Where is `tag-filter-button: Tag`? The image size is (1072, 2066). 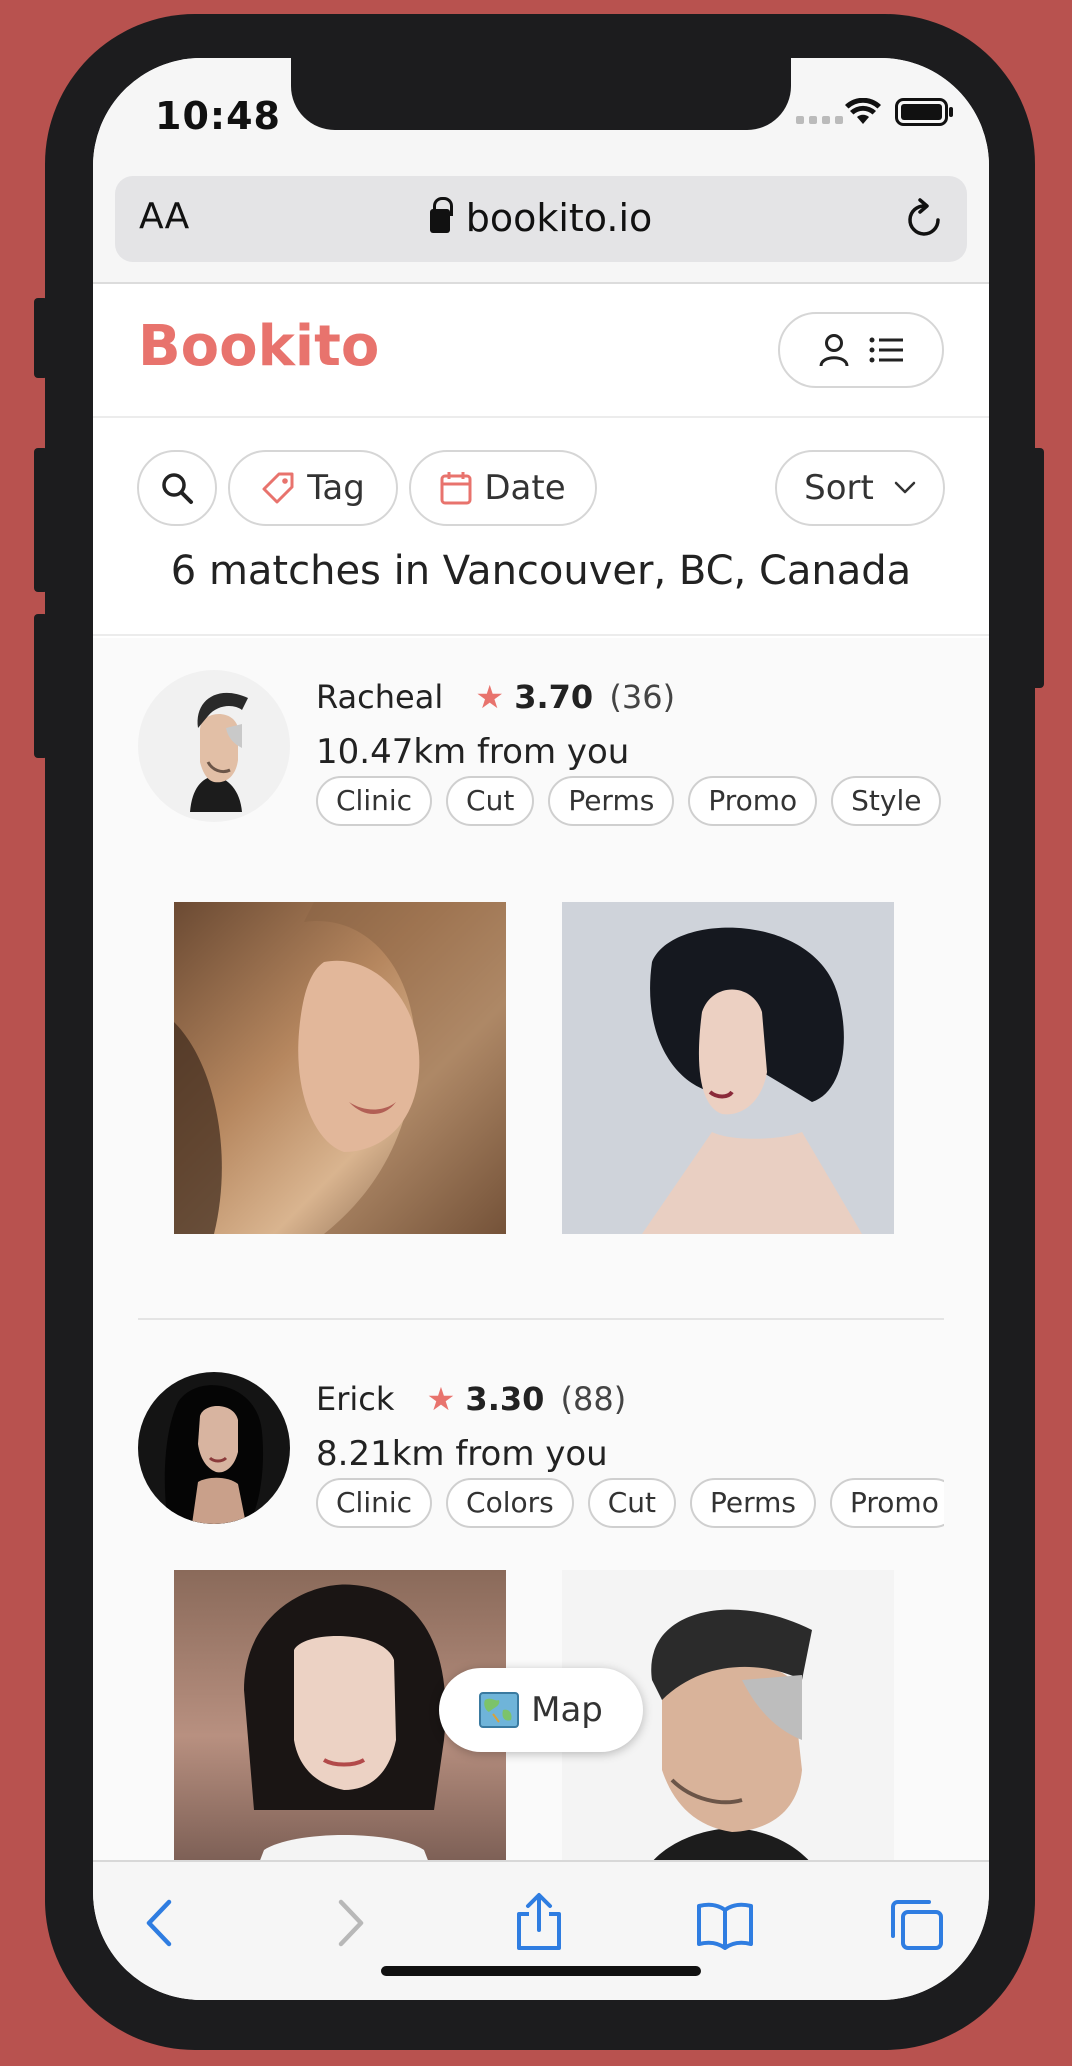
tag-filter-button: Tag is located at coordinates (313, 488).